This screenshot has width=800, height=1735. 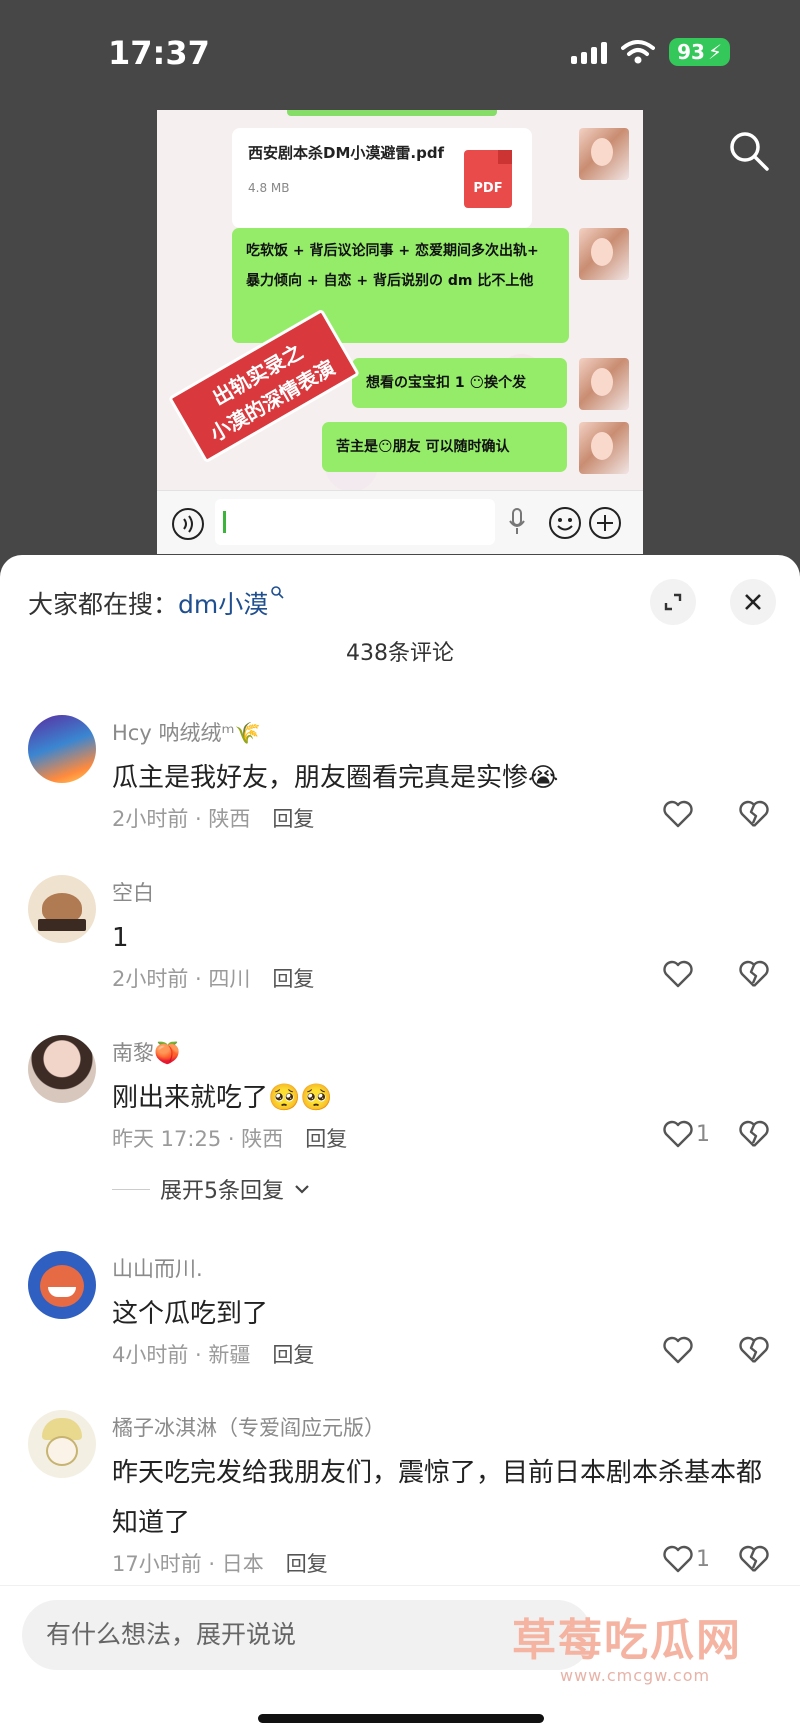 What do you see at coordinates (190, 1314) in the screenshot?
I see `comment-text: 这个瓜吃到了` at bounding box center [190, 1314].